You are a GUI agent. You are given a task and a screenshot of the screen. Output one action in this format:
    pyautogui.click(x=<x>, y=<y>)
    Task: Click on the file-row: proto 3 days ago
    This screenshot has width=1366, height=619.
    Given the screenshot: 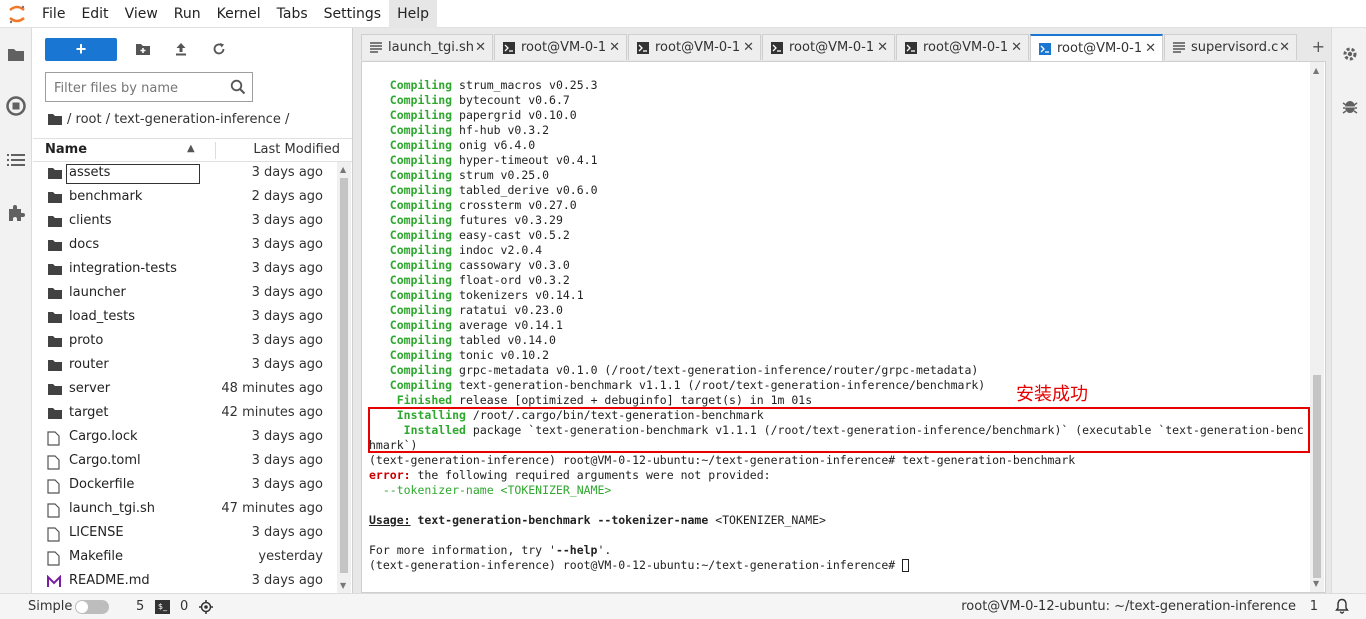 What is the action you would take?
    pyautogui.click(x=185, y=342)
    